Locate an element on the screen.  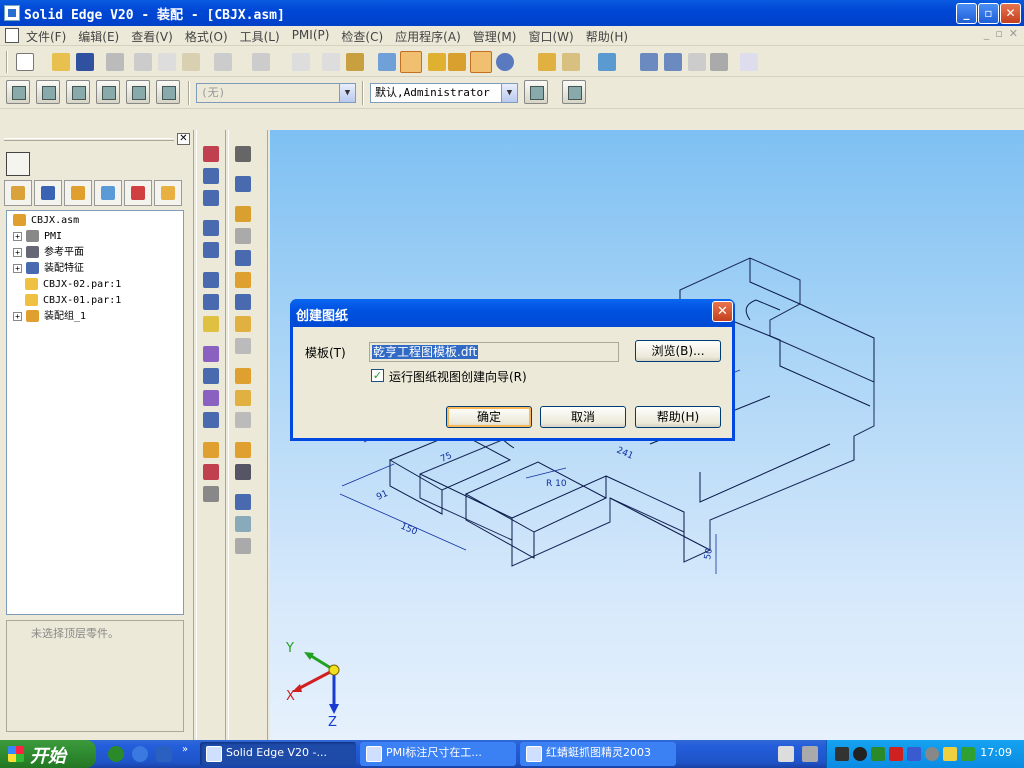
menu-view: 查看(V) is located at coordinates (152, 36).